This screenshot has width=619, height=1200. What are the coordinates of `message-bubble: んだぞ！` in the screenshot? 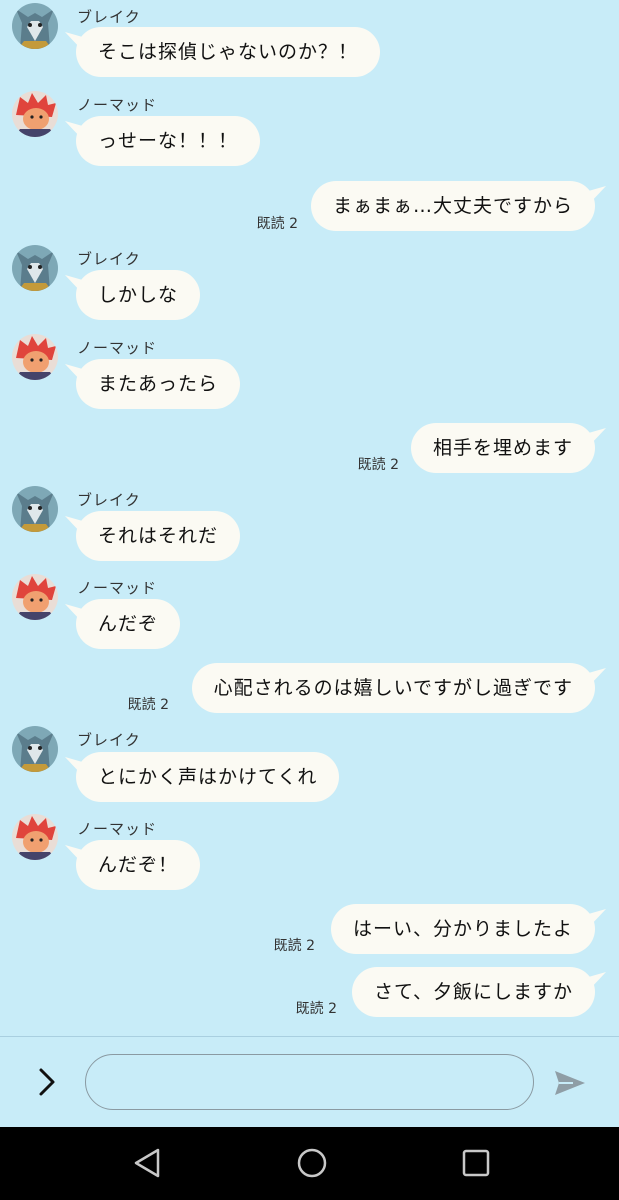 It's located at (138, 865).